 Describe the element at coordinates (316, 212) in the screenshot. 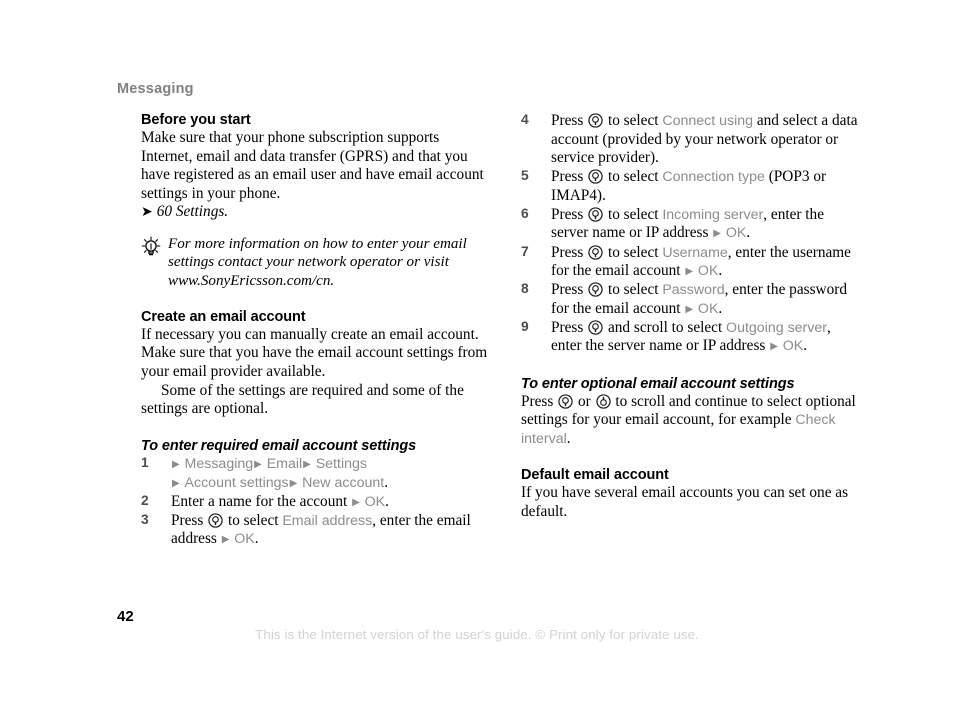

I see `cross-reference-settings: ➤ 60 Settings.` at that location.